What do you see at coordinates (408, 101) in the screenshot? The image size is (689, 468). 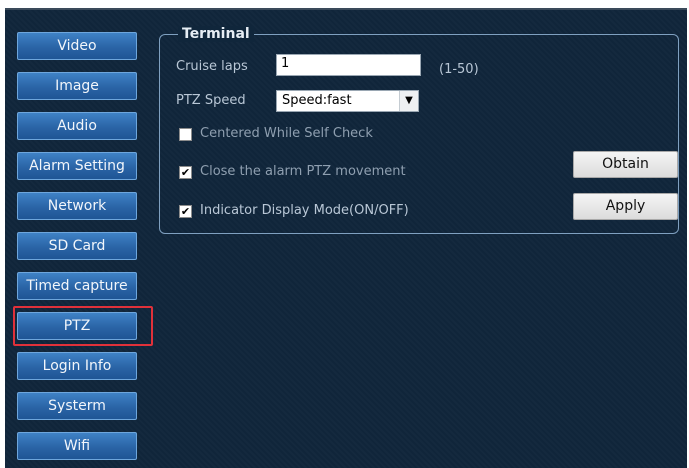 I see `dropdown-arrow-icon: ▼` at bounding box center [408, 101].